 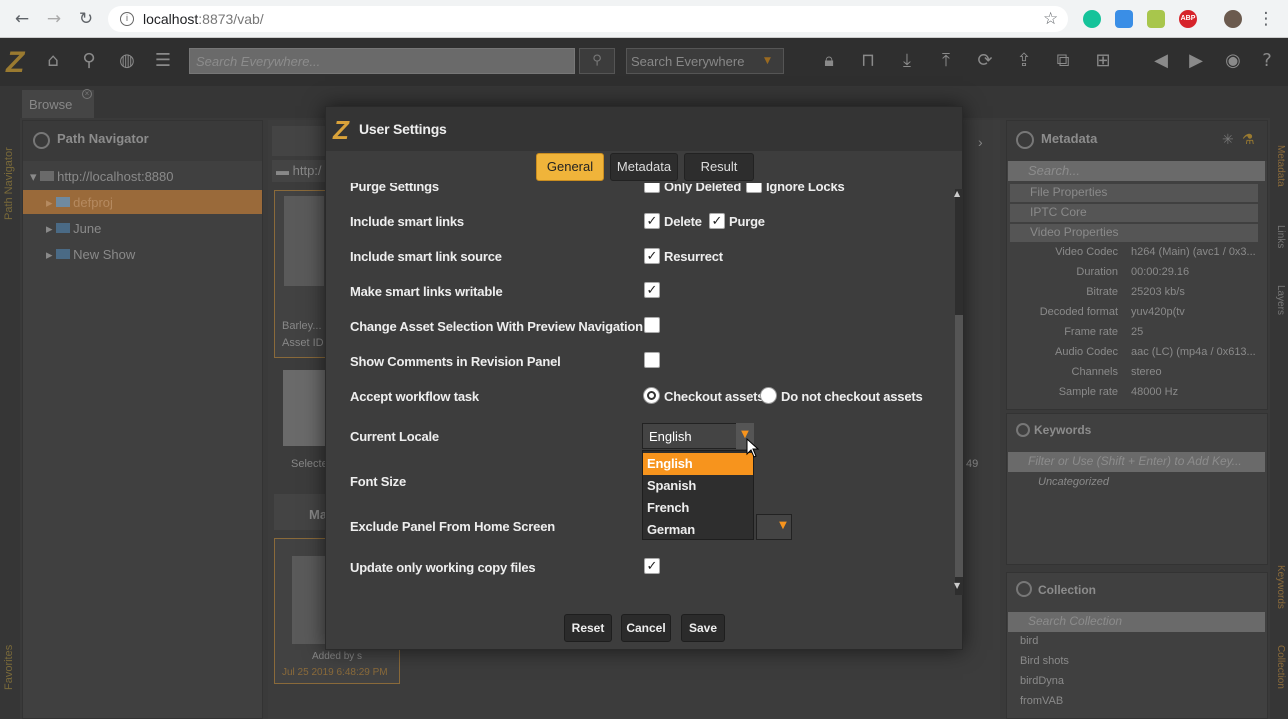 What do you see at coordinates (1134, 193) in the screenshot?
I see `section-file-properties: File Properties` at bounding box center [1134, 193].